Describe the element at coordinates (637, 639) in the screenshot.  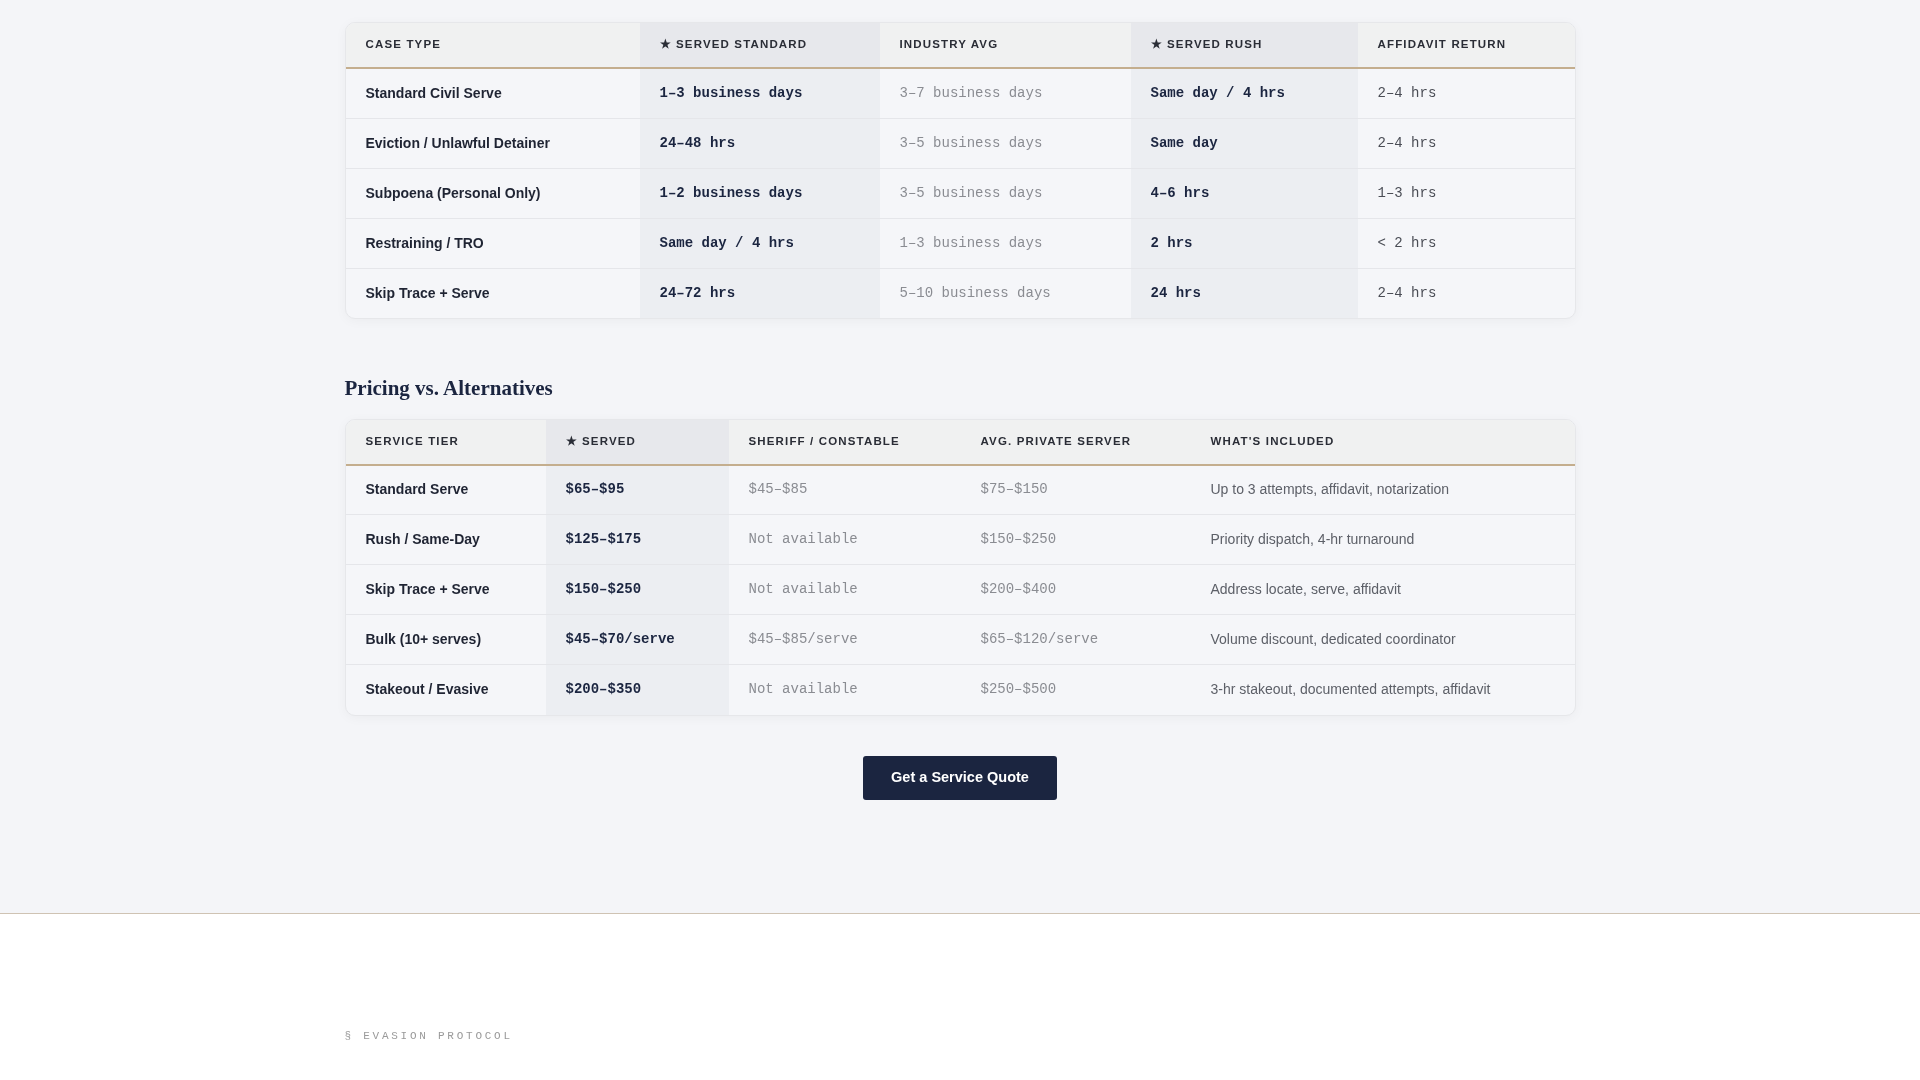
I see `table-cell: $45–$70/serve` at that location.